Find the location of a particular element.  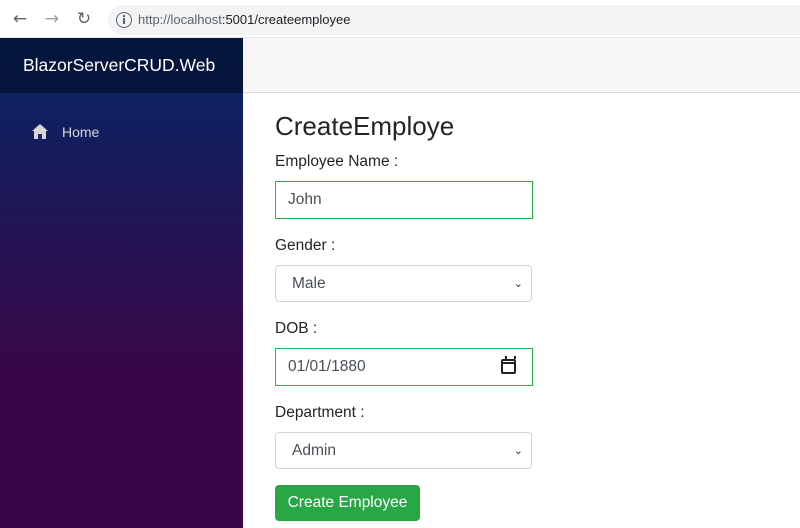

url-host: http://localhost is located at coordinates (180, 19).